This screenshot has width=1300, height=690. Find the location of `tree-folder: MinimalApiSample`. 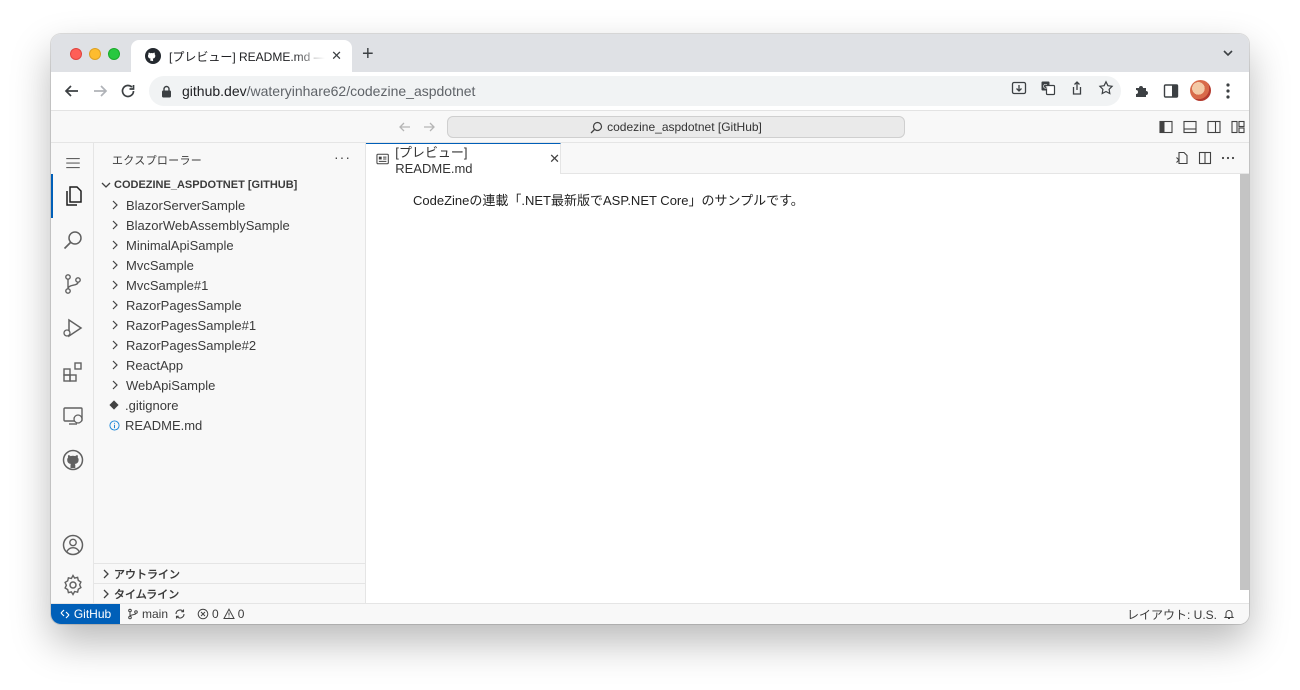

tree-folder: MinimalApiSample is located at coordinates (229, 245).